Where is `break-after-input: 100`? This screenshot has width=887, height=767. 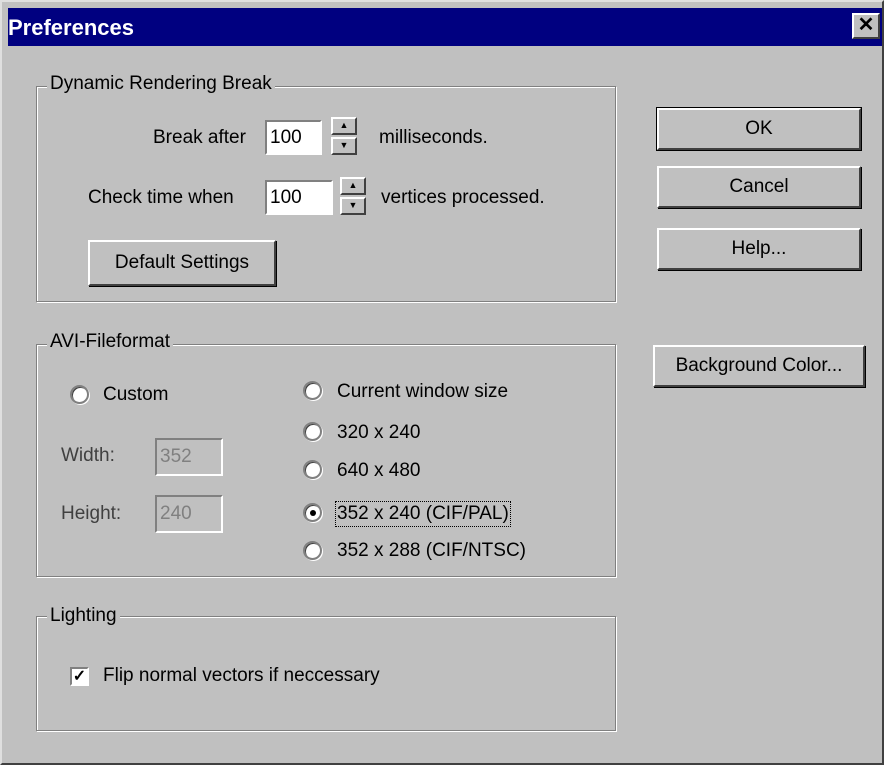 break-after-input: 100 is located at coordinates (293, 137).